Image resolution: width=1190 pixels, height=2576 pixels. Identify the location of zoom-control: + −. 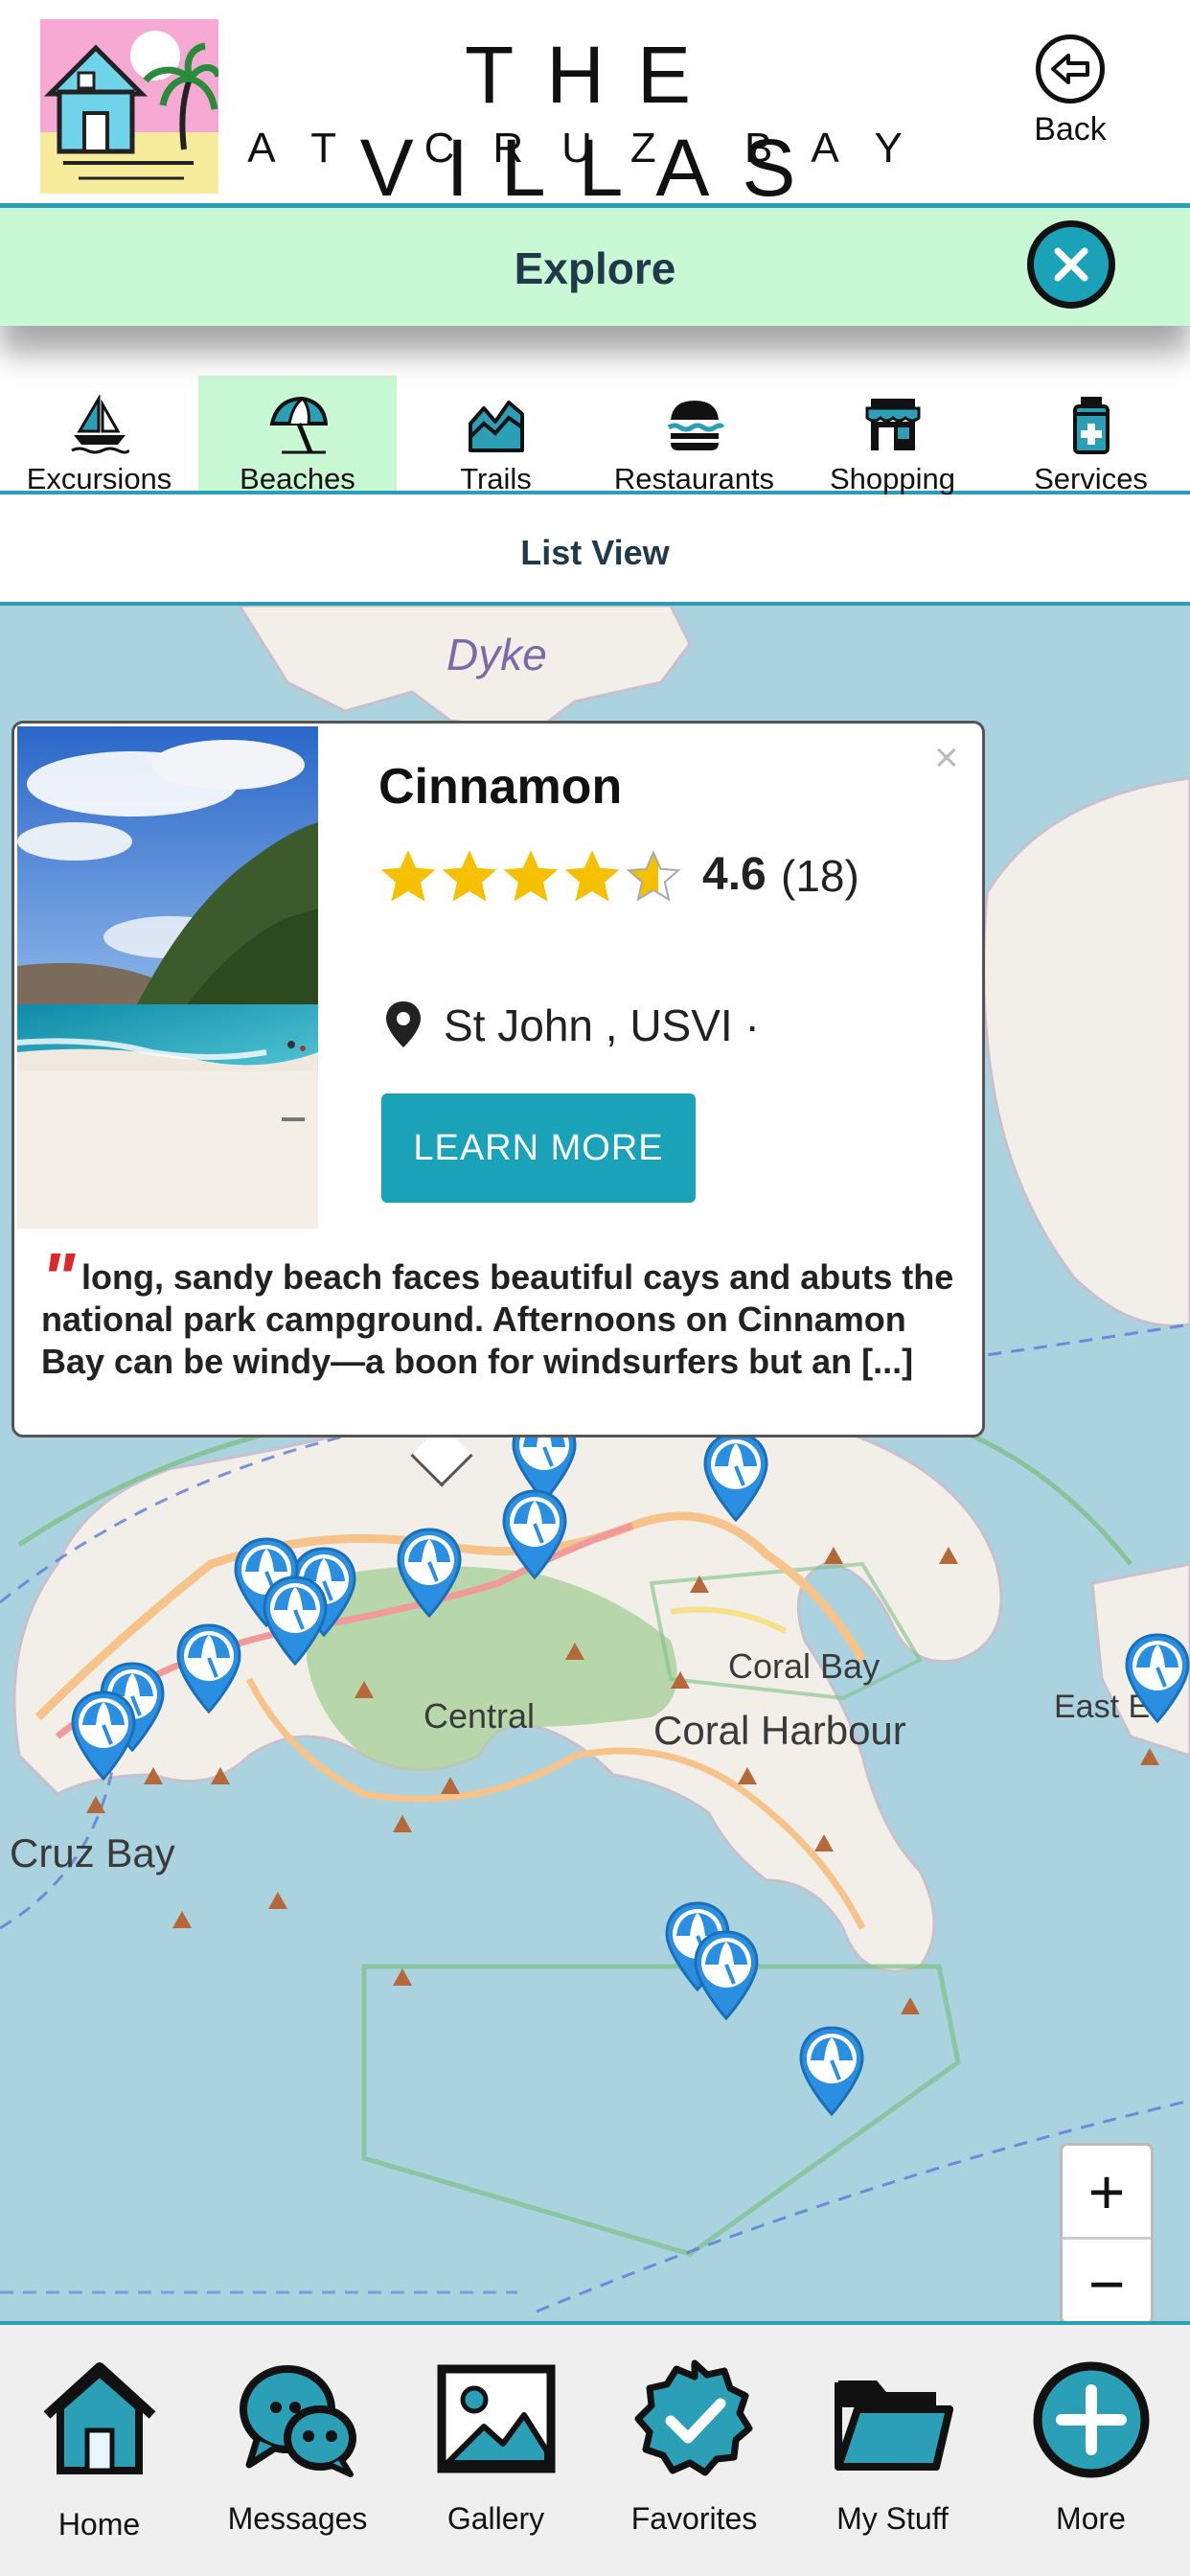
(1107, 2232).